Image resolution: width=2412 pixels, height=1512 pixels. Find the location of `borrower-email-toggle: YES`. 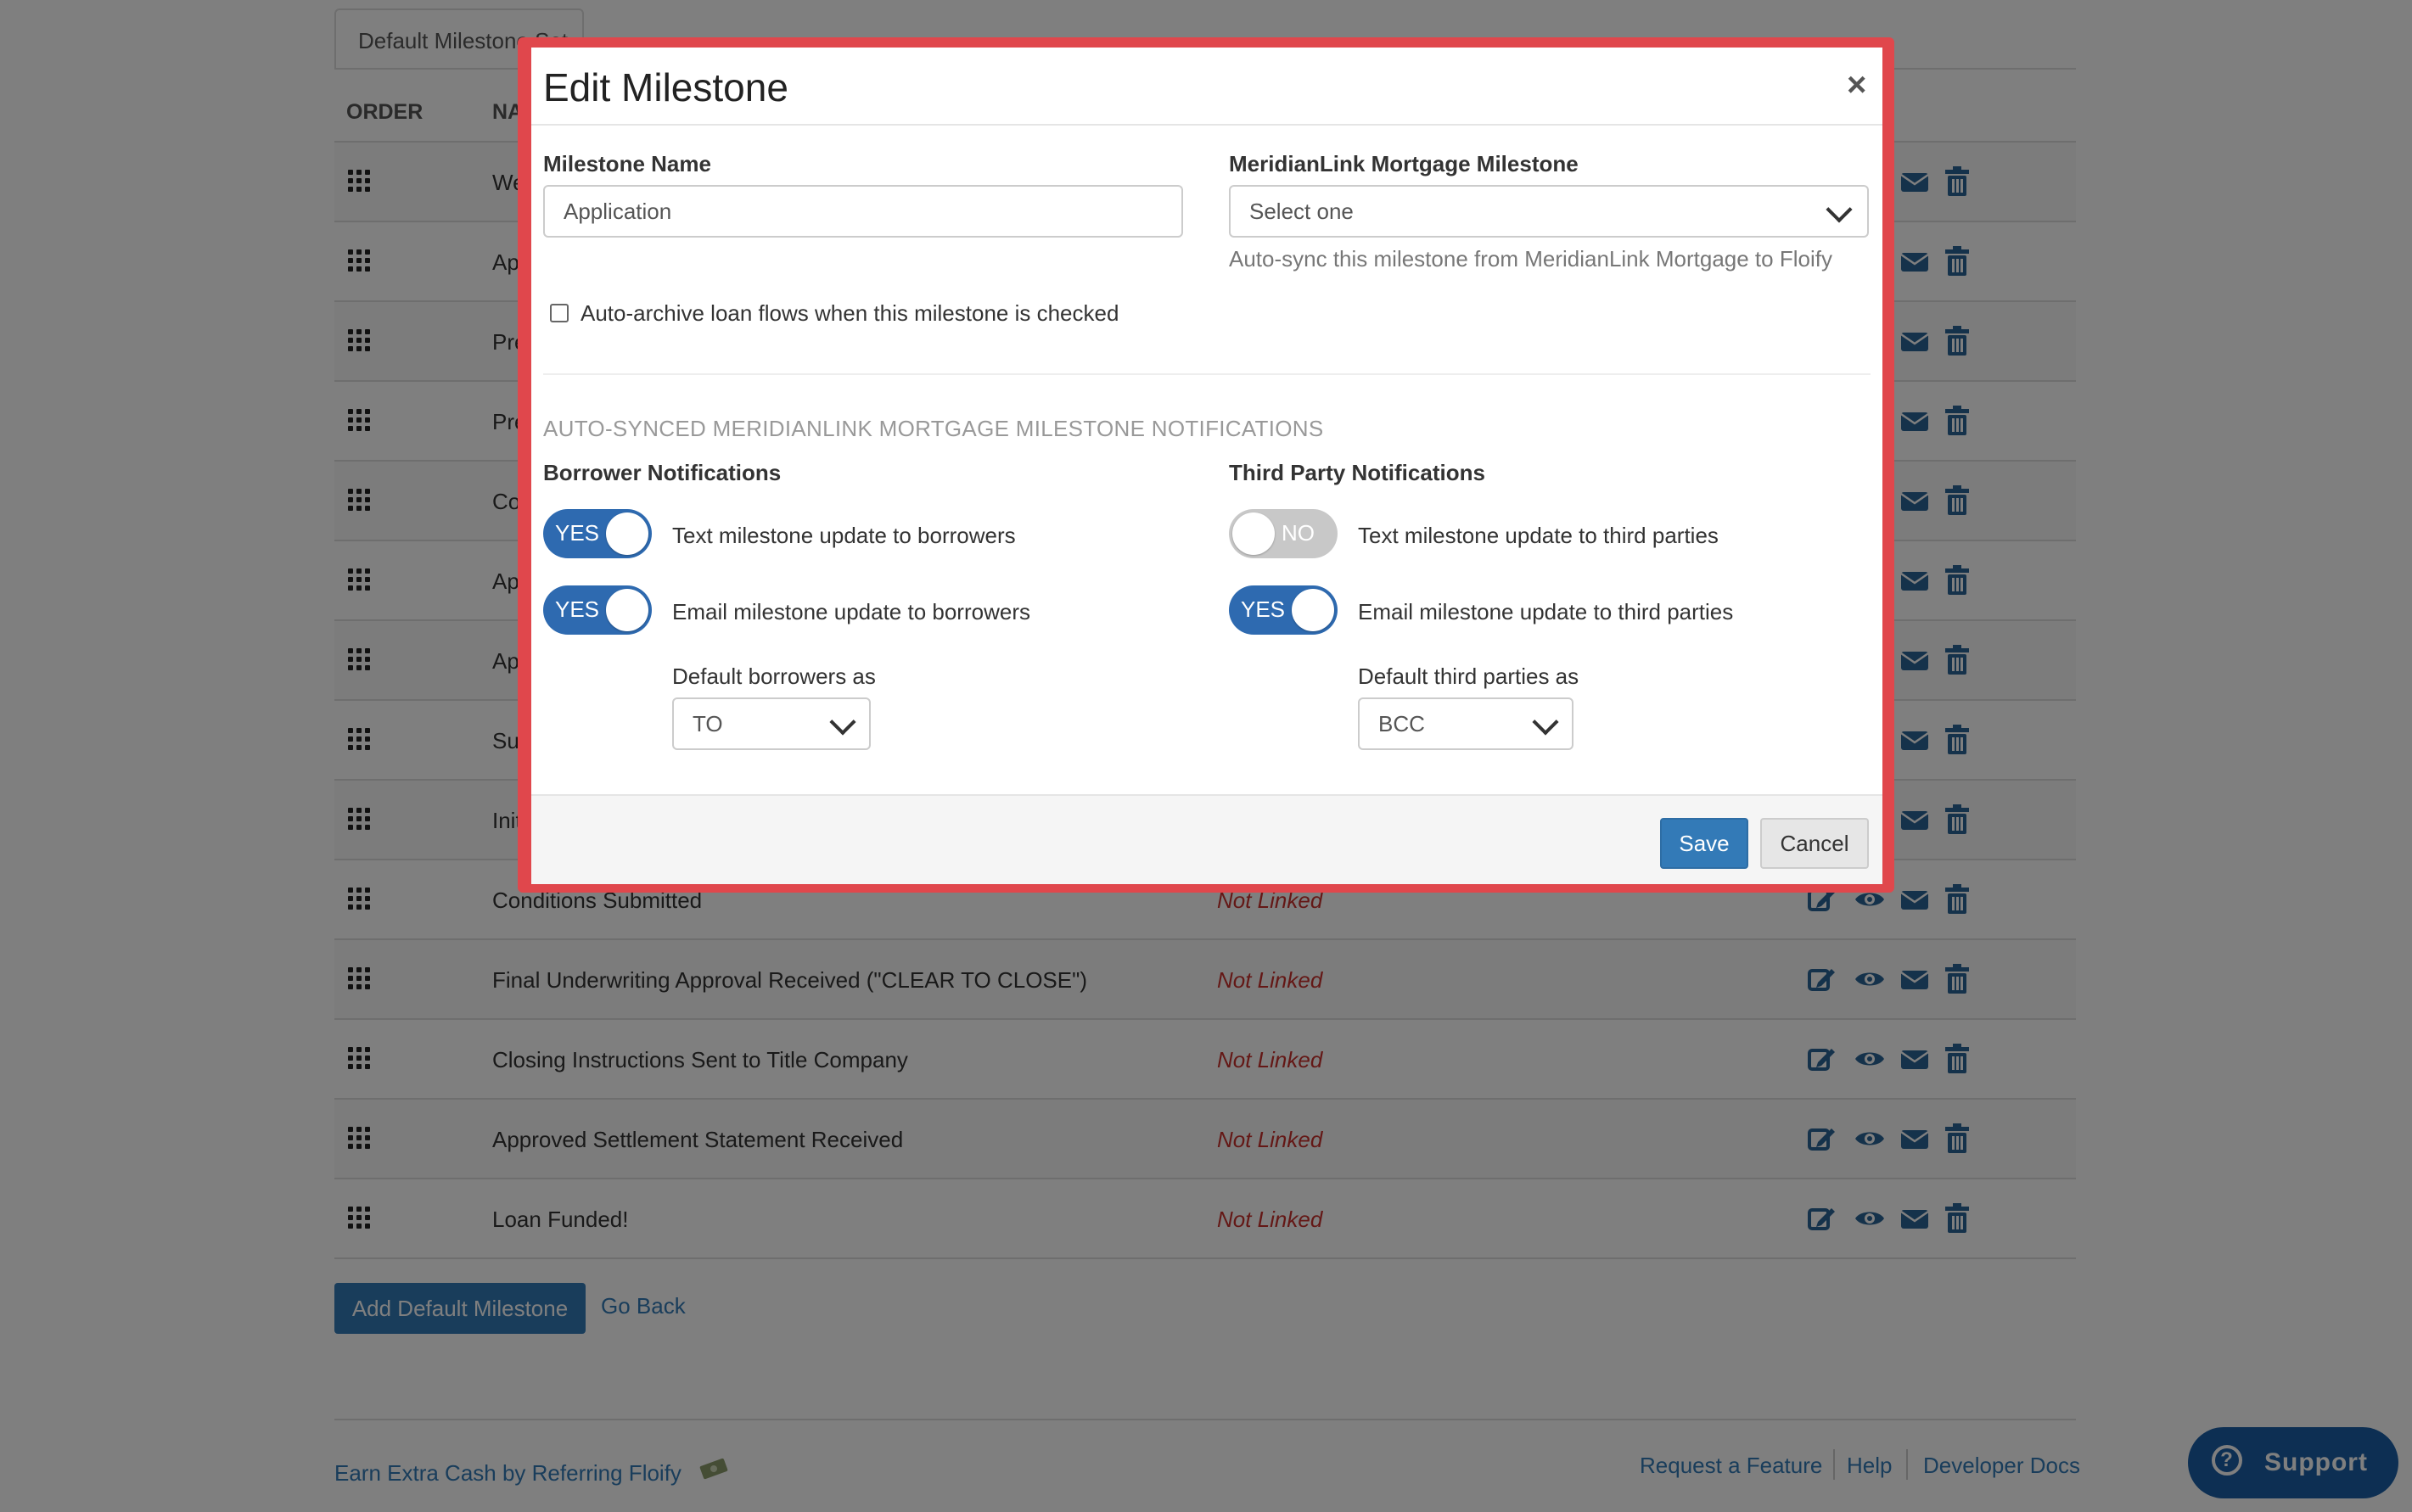

borrower-email-toggle: YES is located at coordinates (597, 610).